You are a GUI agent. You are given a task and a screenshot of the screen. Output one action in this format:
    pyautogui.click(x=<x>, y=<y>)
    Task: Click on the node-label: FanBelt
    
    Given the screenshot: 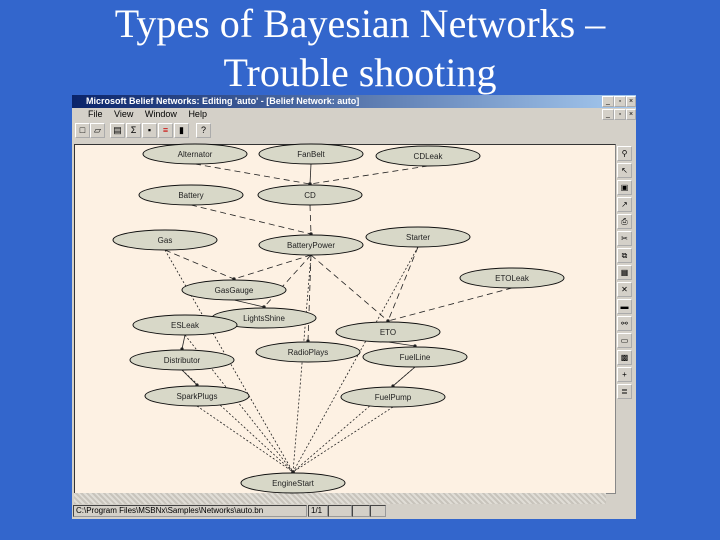 What is the action you would take?
    pyautogui.click(x=311, y=154)
    